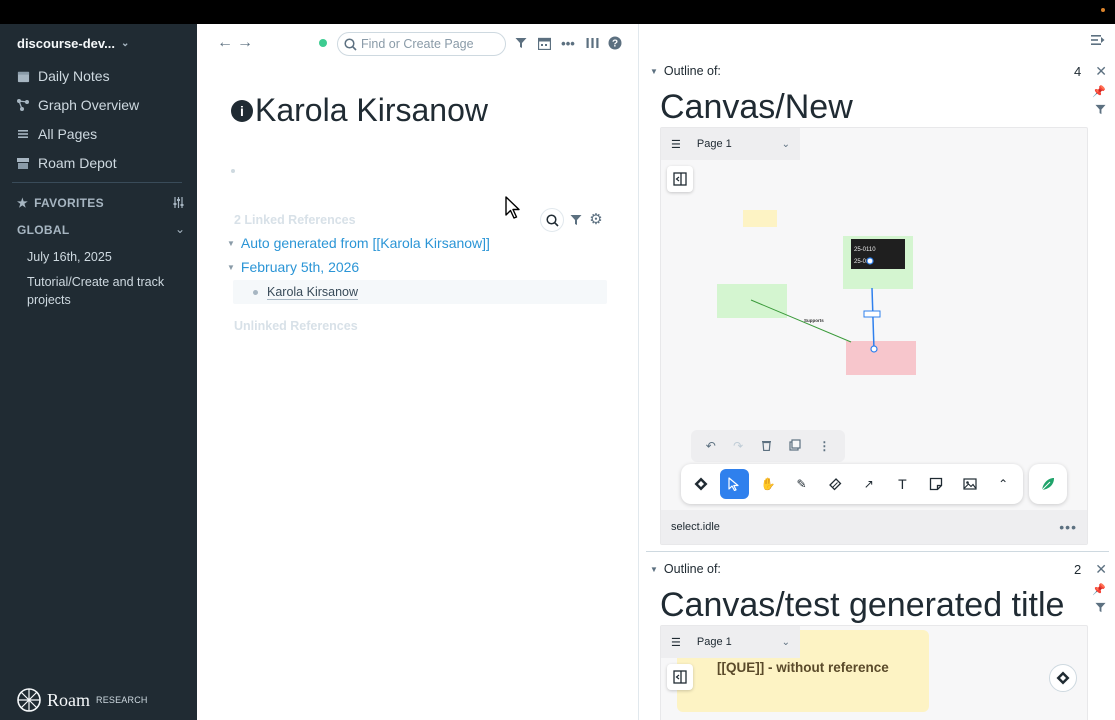 This screenshot has height=720, width=1115. I want to click on shortcut-item: July 16th, 2025, so click(107, 257).